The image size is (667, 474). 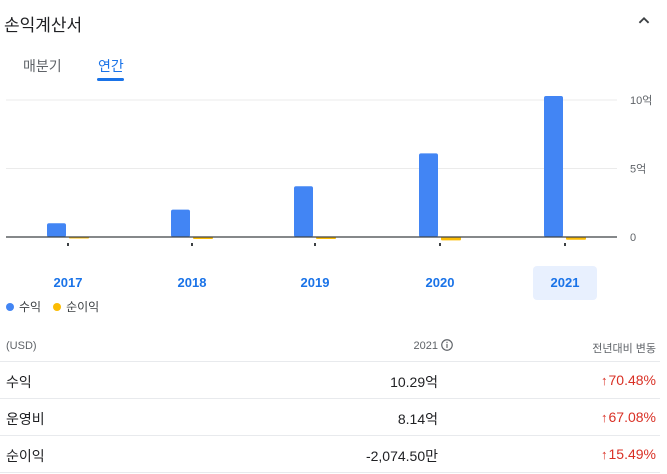 I want to click on row-value: -2,074.50만, so click(x=401, y=456).